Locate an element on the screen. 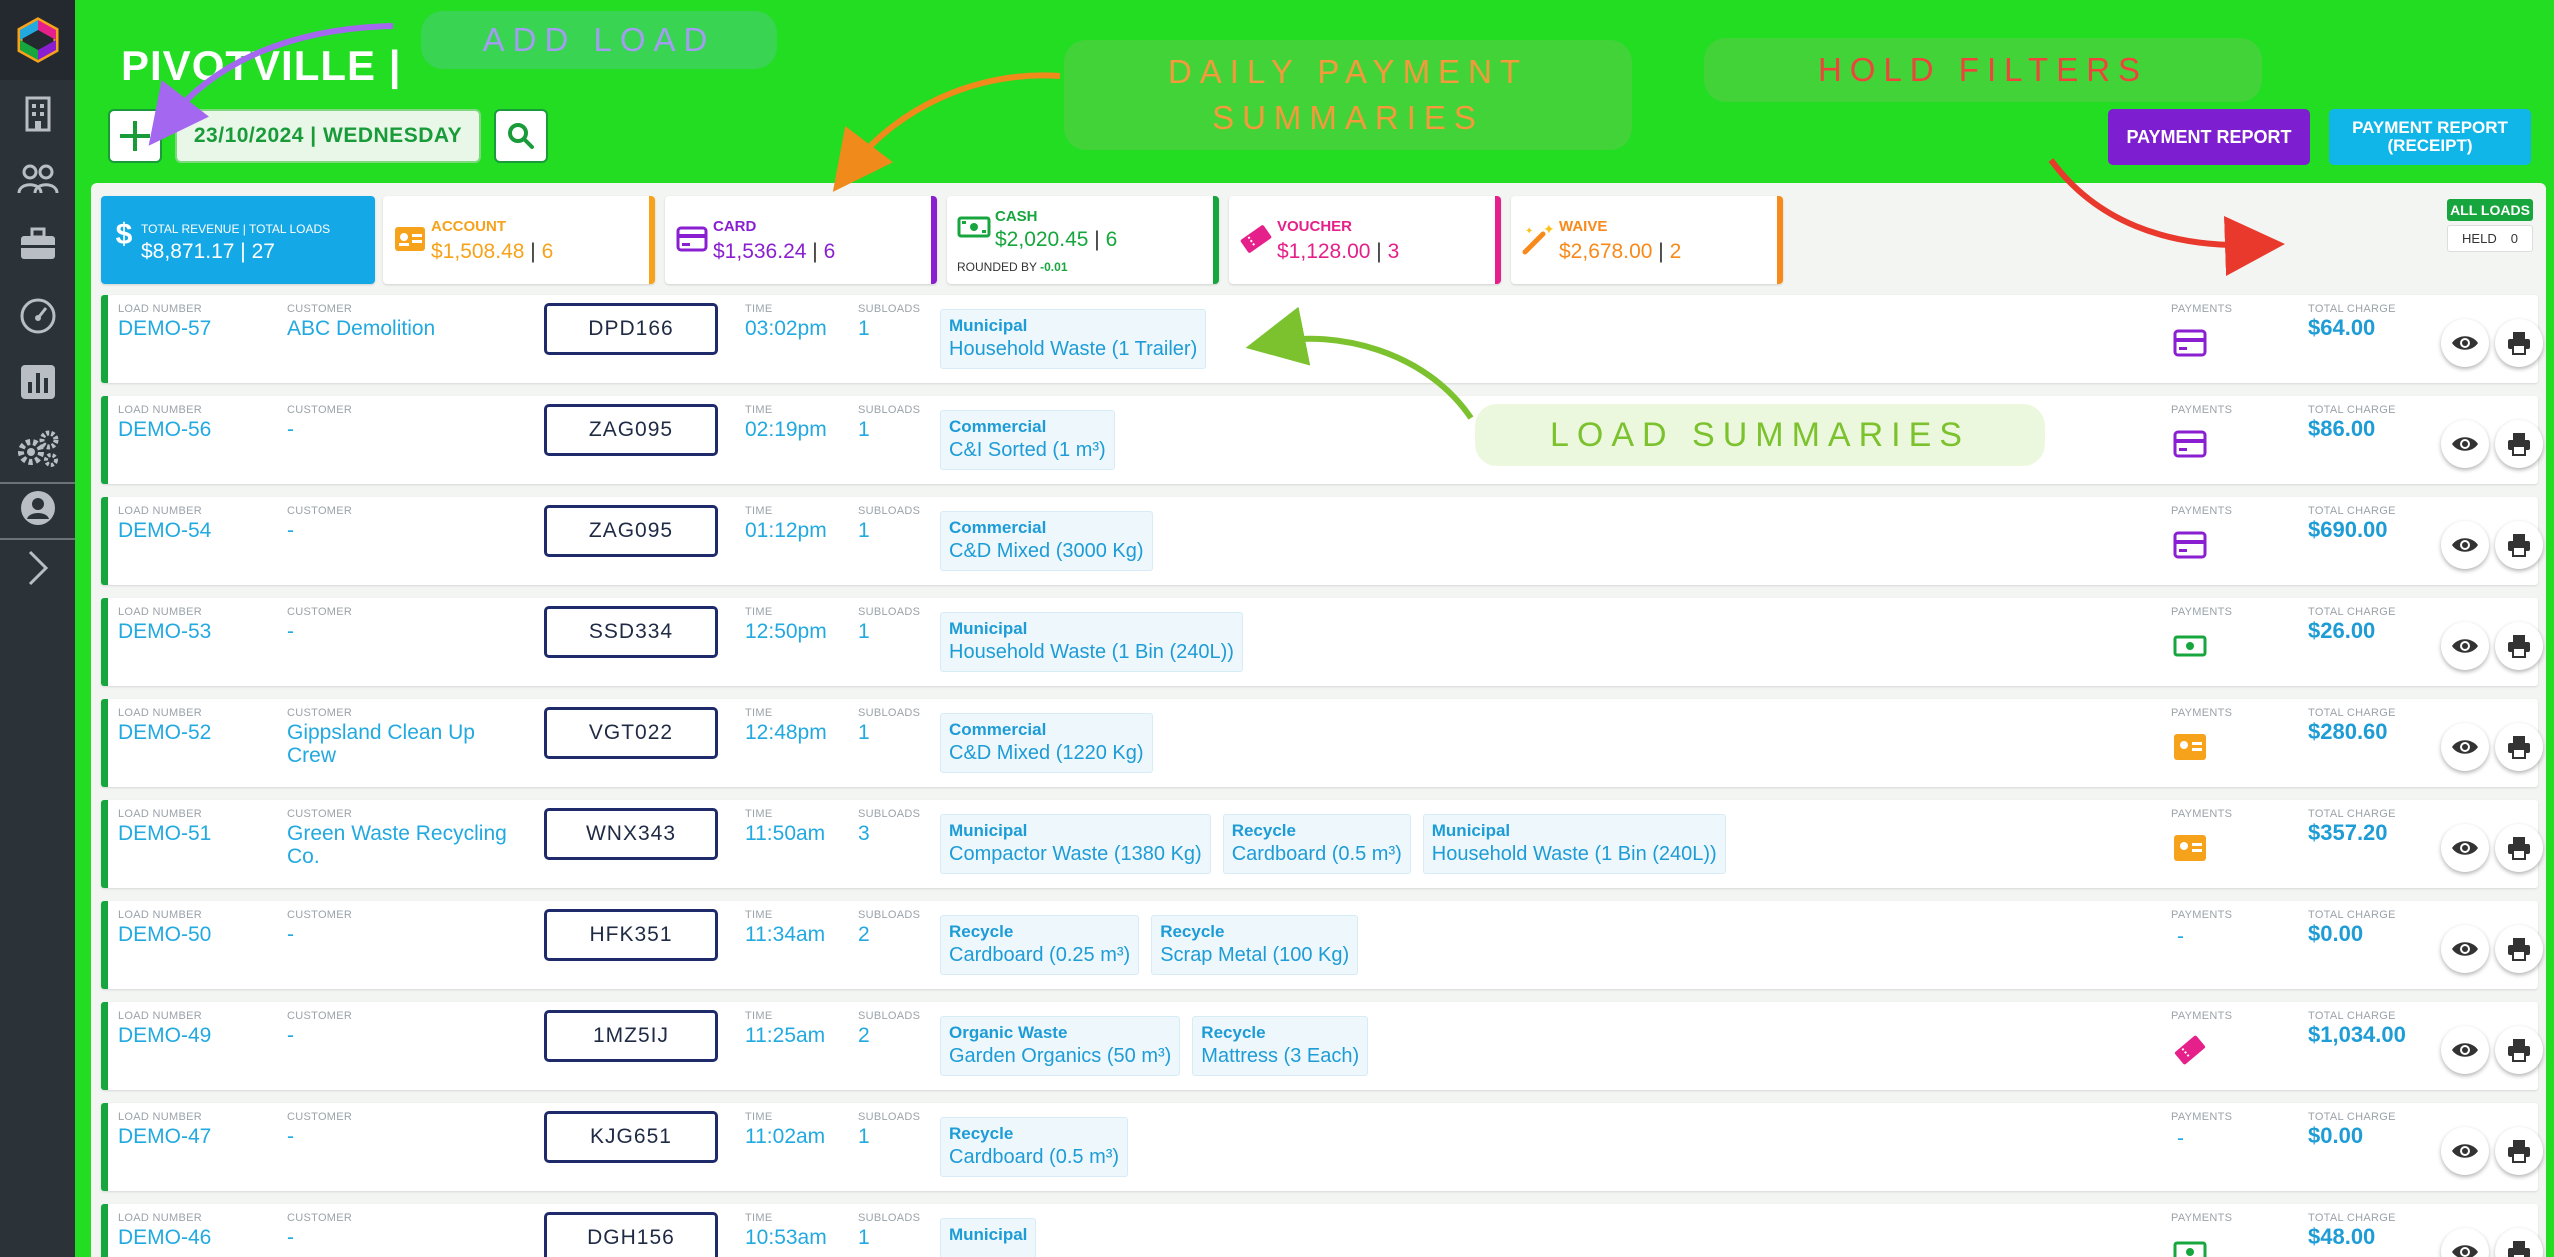  cash-card: CASH $2,020.45 | 6 ROUNDED BY -0.01 is located at coordinates (1083, 240).